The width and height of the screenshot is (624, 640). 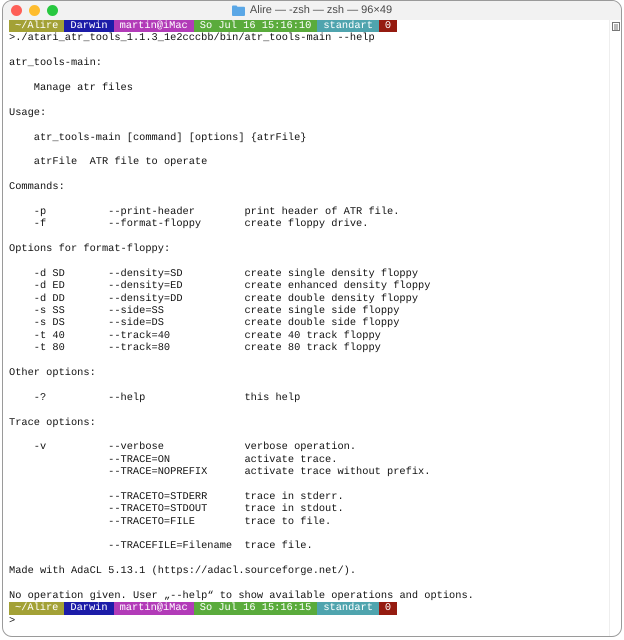 What do you see at coordinates (241, 596) in the screenshot?
I see `terminal-line: No operation given. User „--help“ to show available operations and options.` at bounding box center [241, 596].